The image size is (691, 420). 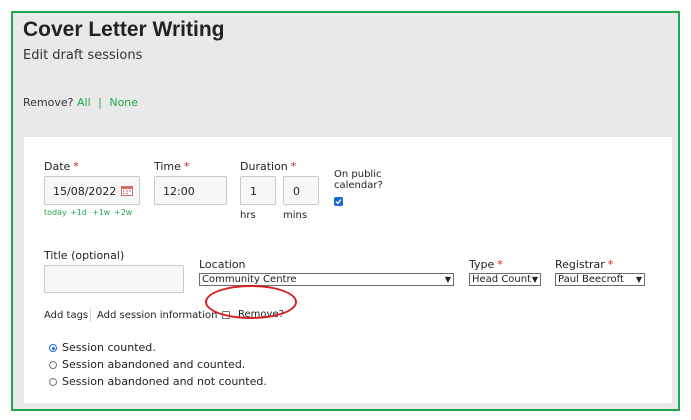 I want to click on remove-all-link: All, so click(x=84, y=102).